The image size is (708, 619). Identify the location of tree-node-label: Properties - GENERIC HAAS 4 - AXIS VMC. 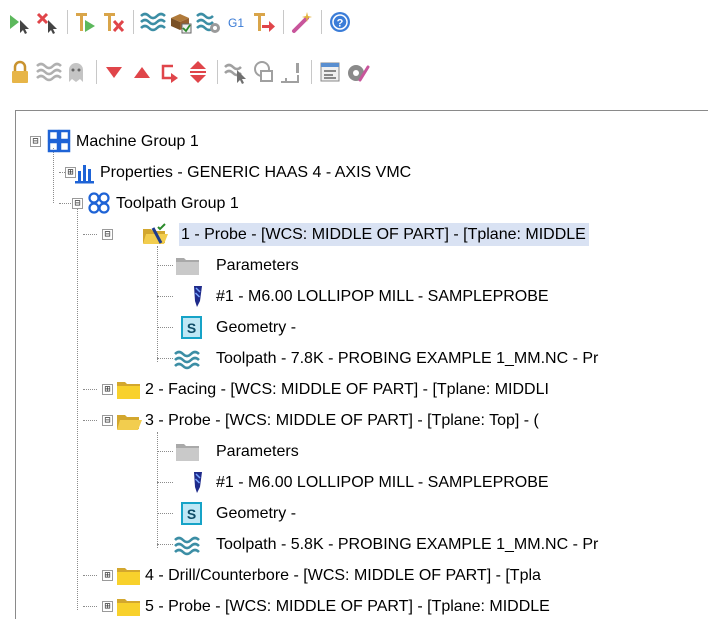
(256, 172).